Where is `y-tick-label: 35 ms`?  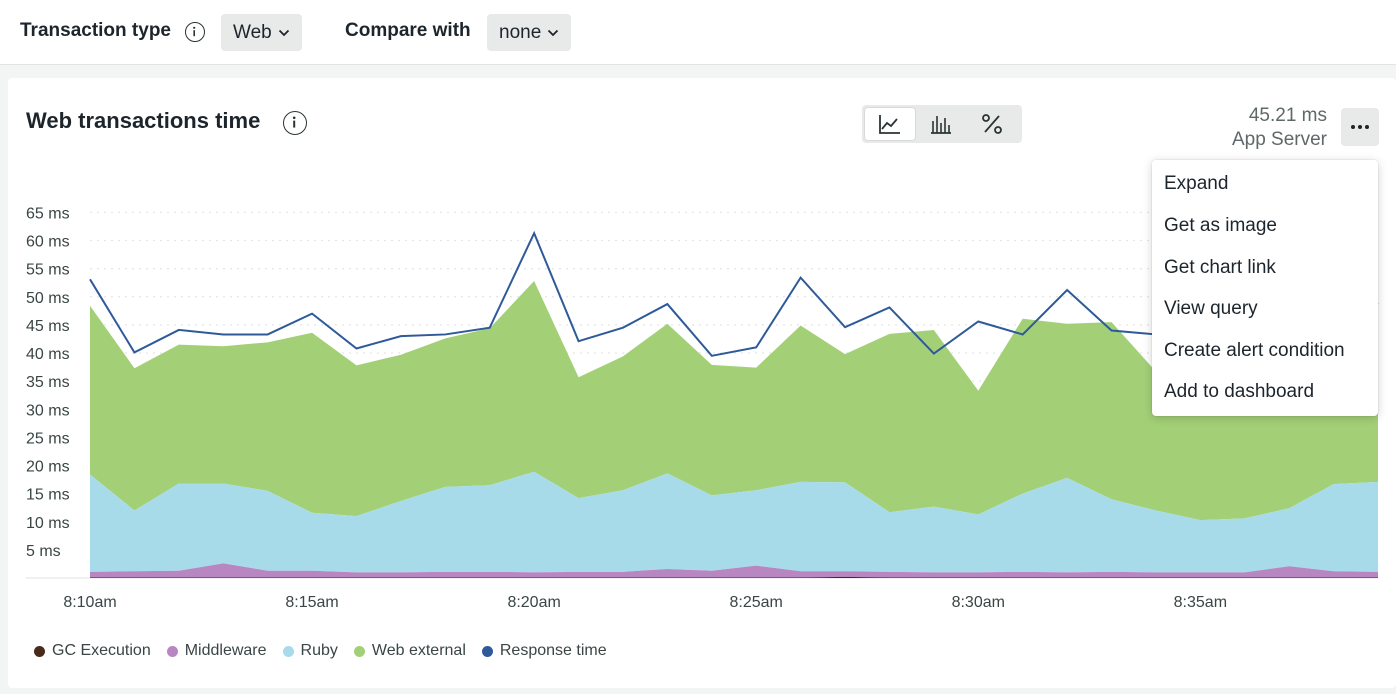 y-tick-label: 35 ms is located at coordinates (48, 382).